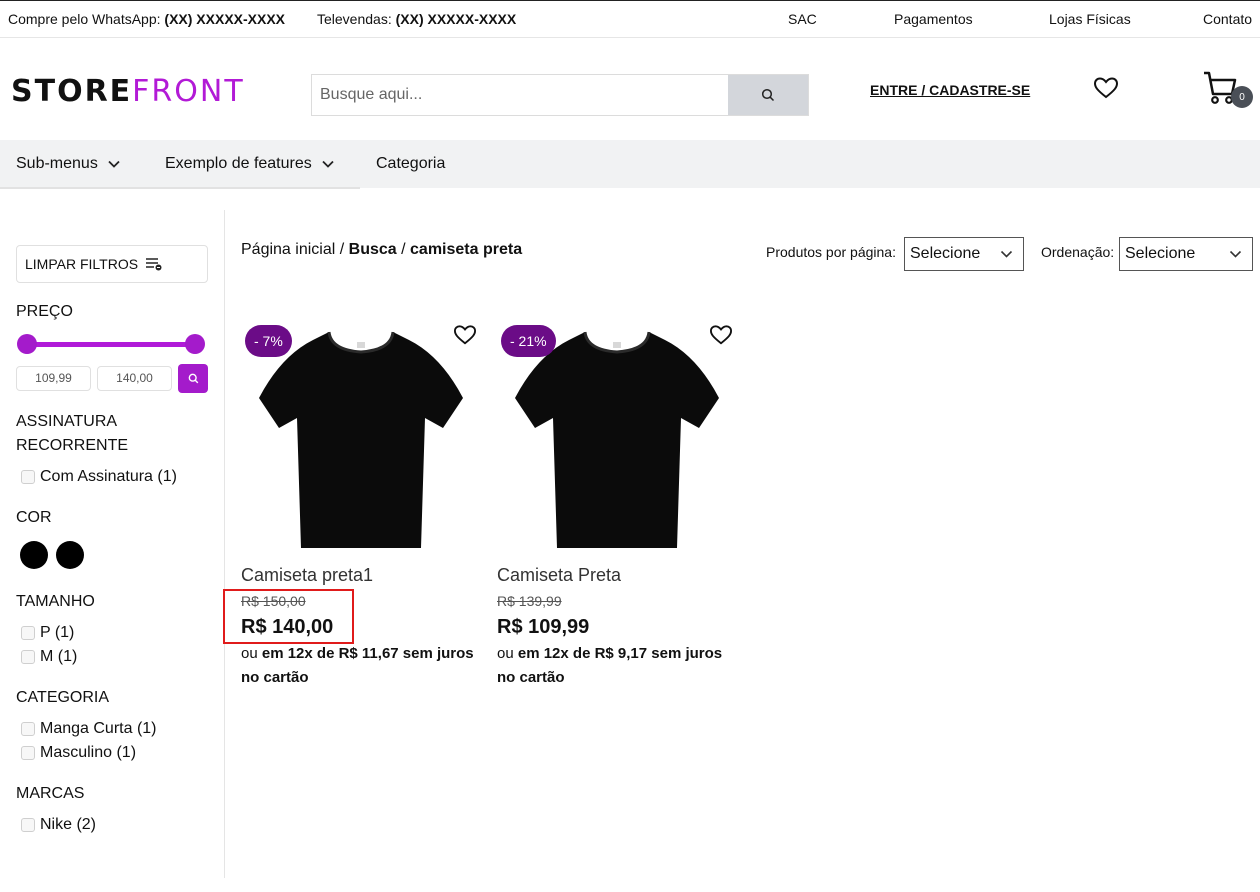  I want to click on price-min-input: 109,99, so click(53, 378).